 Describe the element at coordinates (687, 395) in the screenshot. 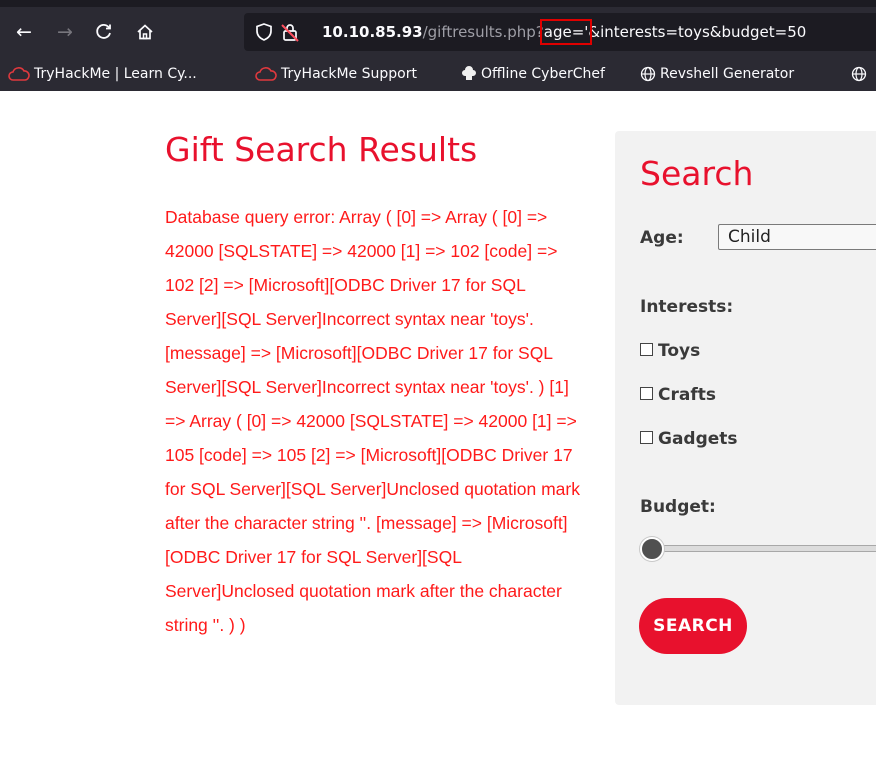

I see `checkbox-label: Crafts` at that location.